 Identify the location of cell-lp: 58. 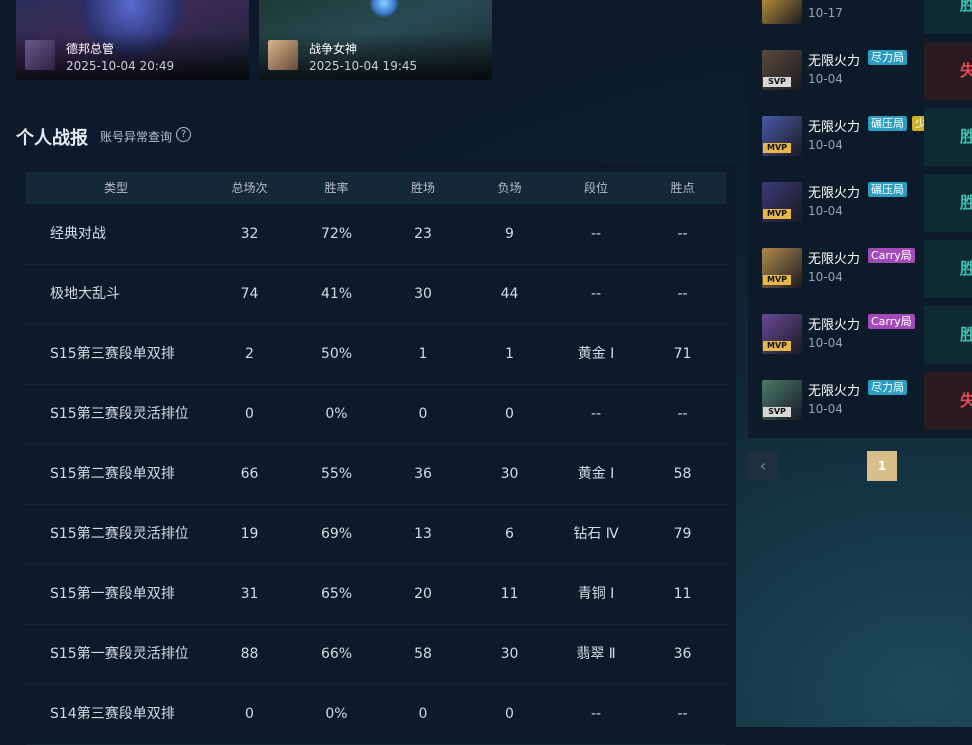
(682, 474).